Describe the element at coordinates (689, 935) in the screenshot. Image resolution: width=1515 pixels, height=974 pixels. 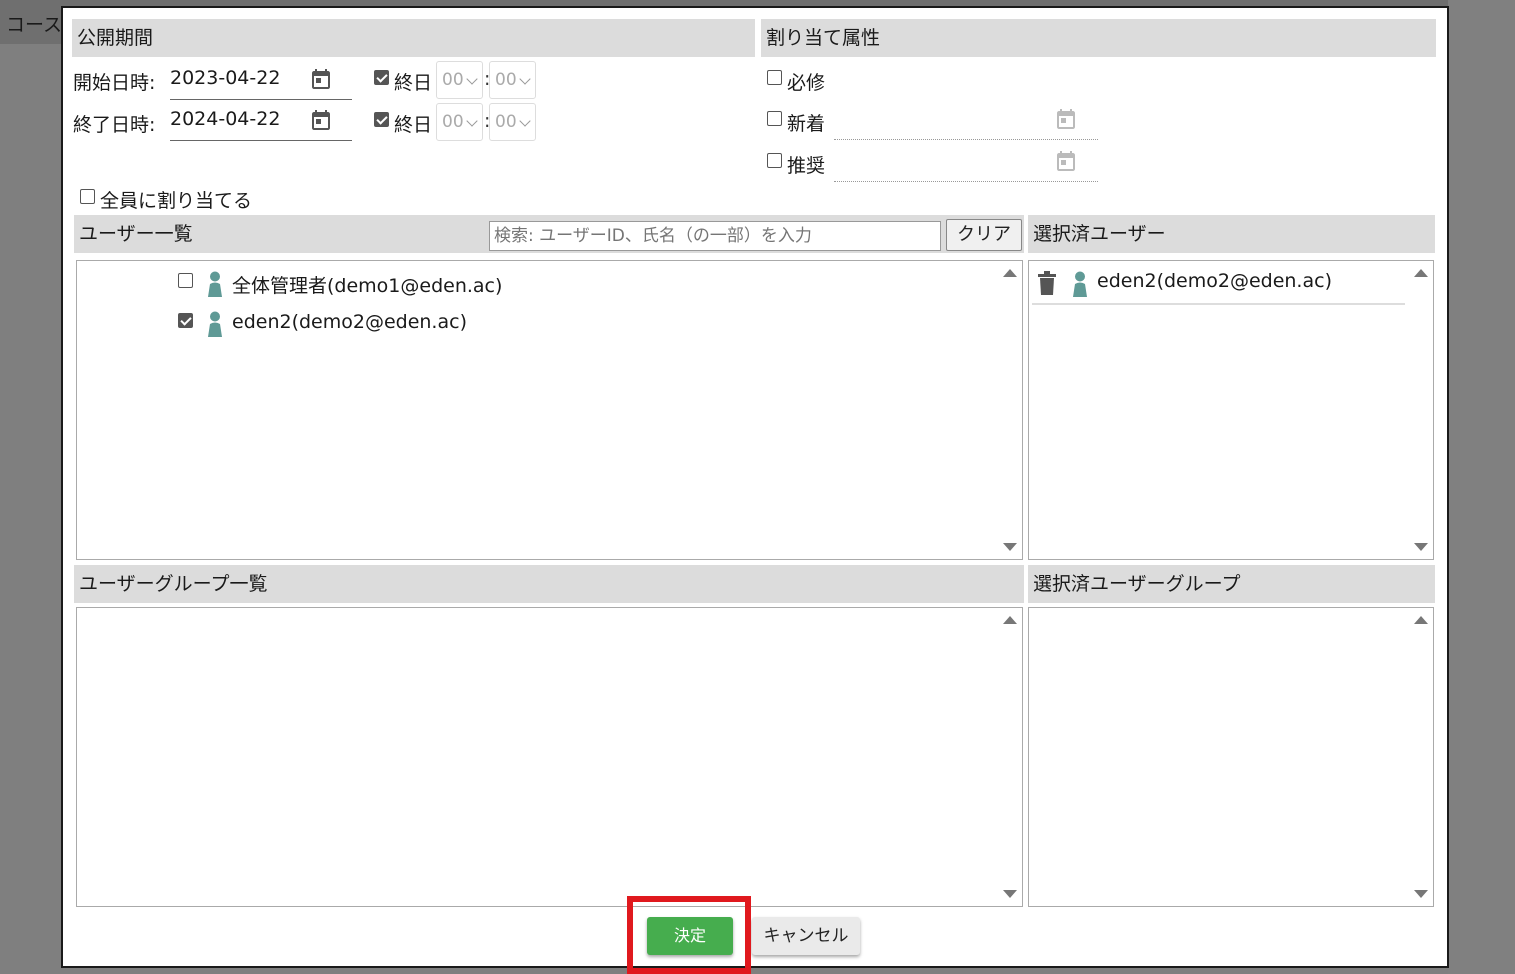
I see `ok-button-highlight` at that location.